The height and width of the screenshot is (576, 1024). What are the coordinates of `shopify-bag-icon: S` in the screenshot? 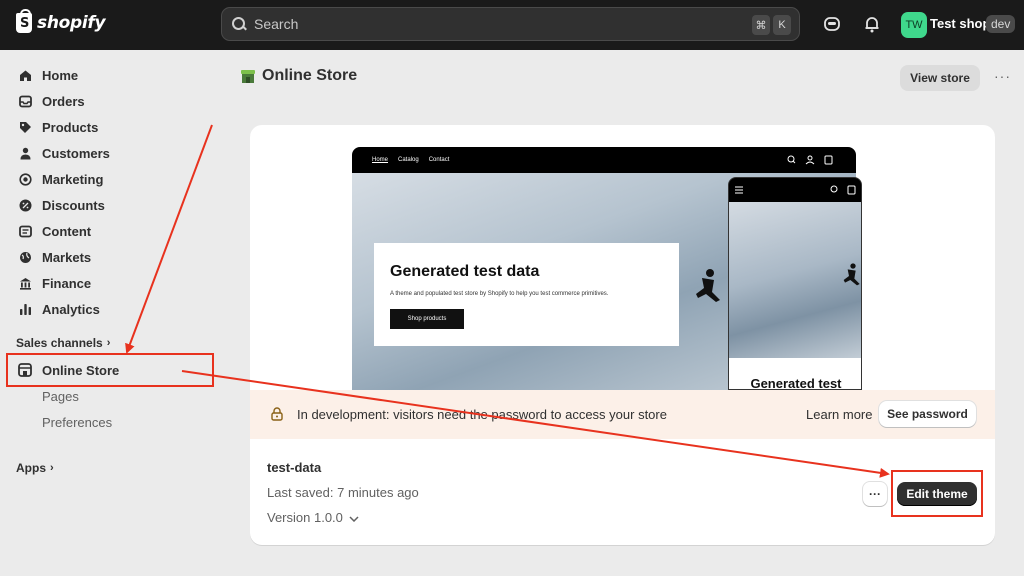 It's located at (24, 21).